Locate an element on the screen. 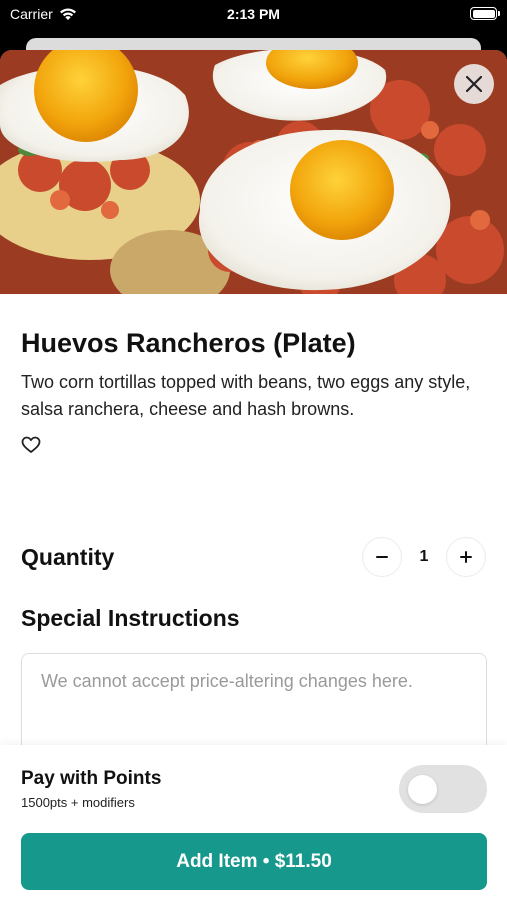 The image size is (507, 900). heart-outline-icon is located at coordinates (31, 445).